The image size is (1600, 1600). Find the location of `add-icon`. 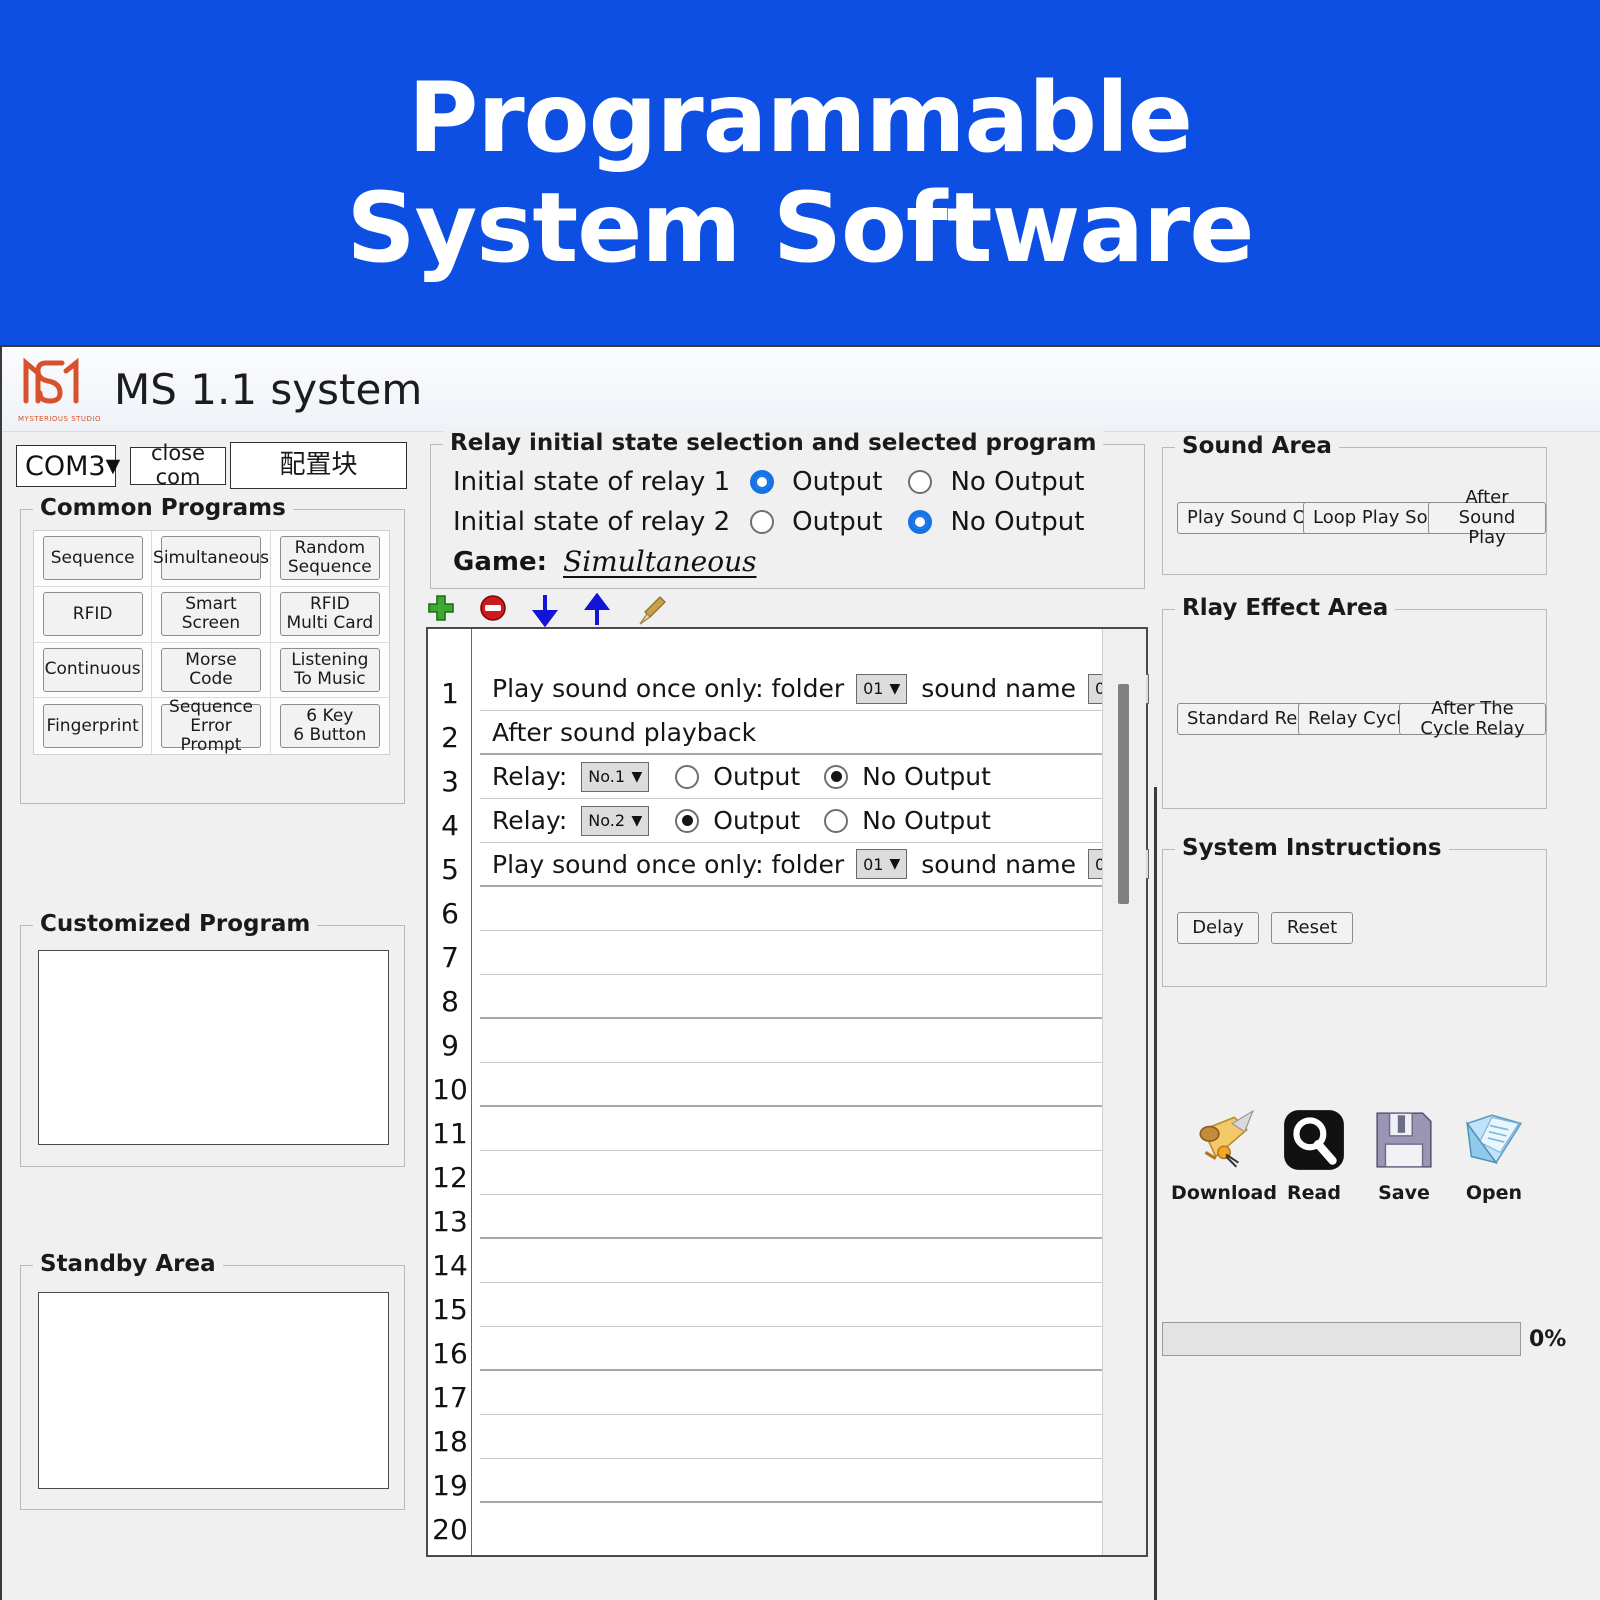

add-icon is located at coordinates (443, 610).